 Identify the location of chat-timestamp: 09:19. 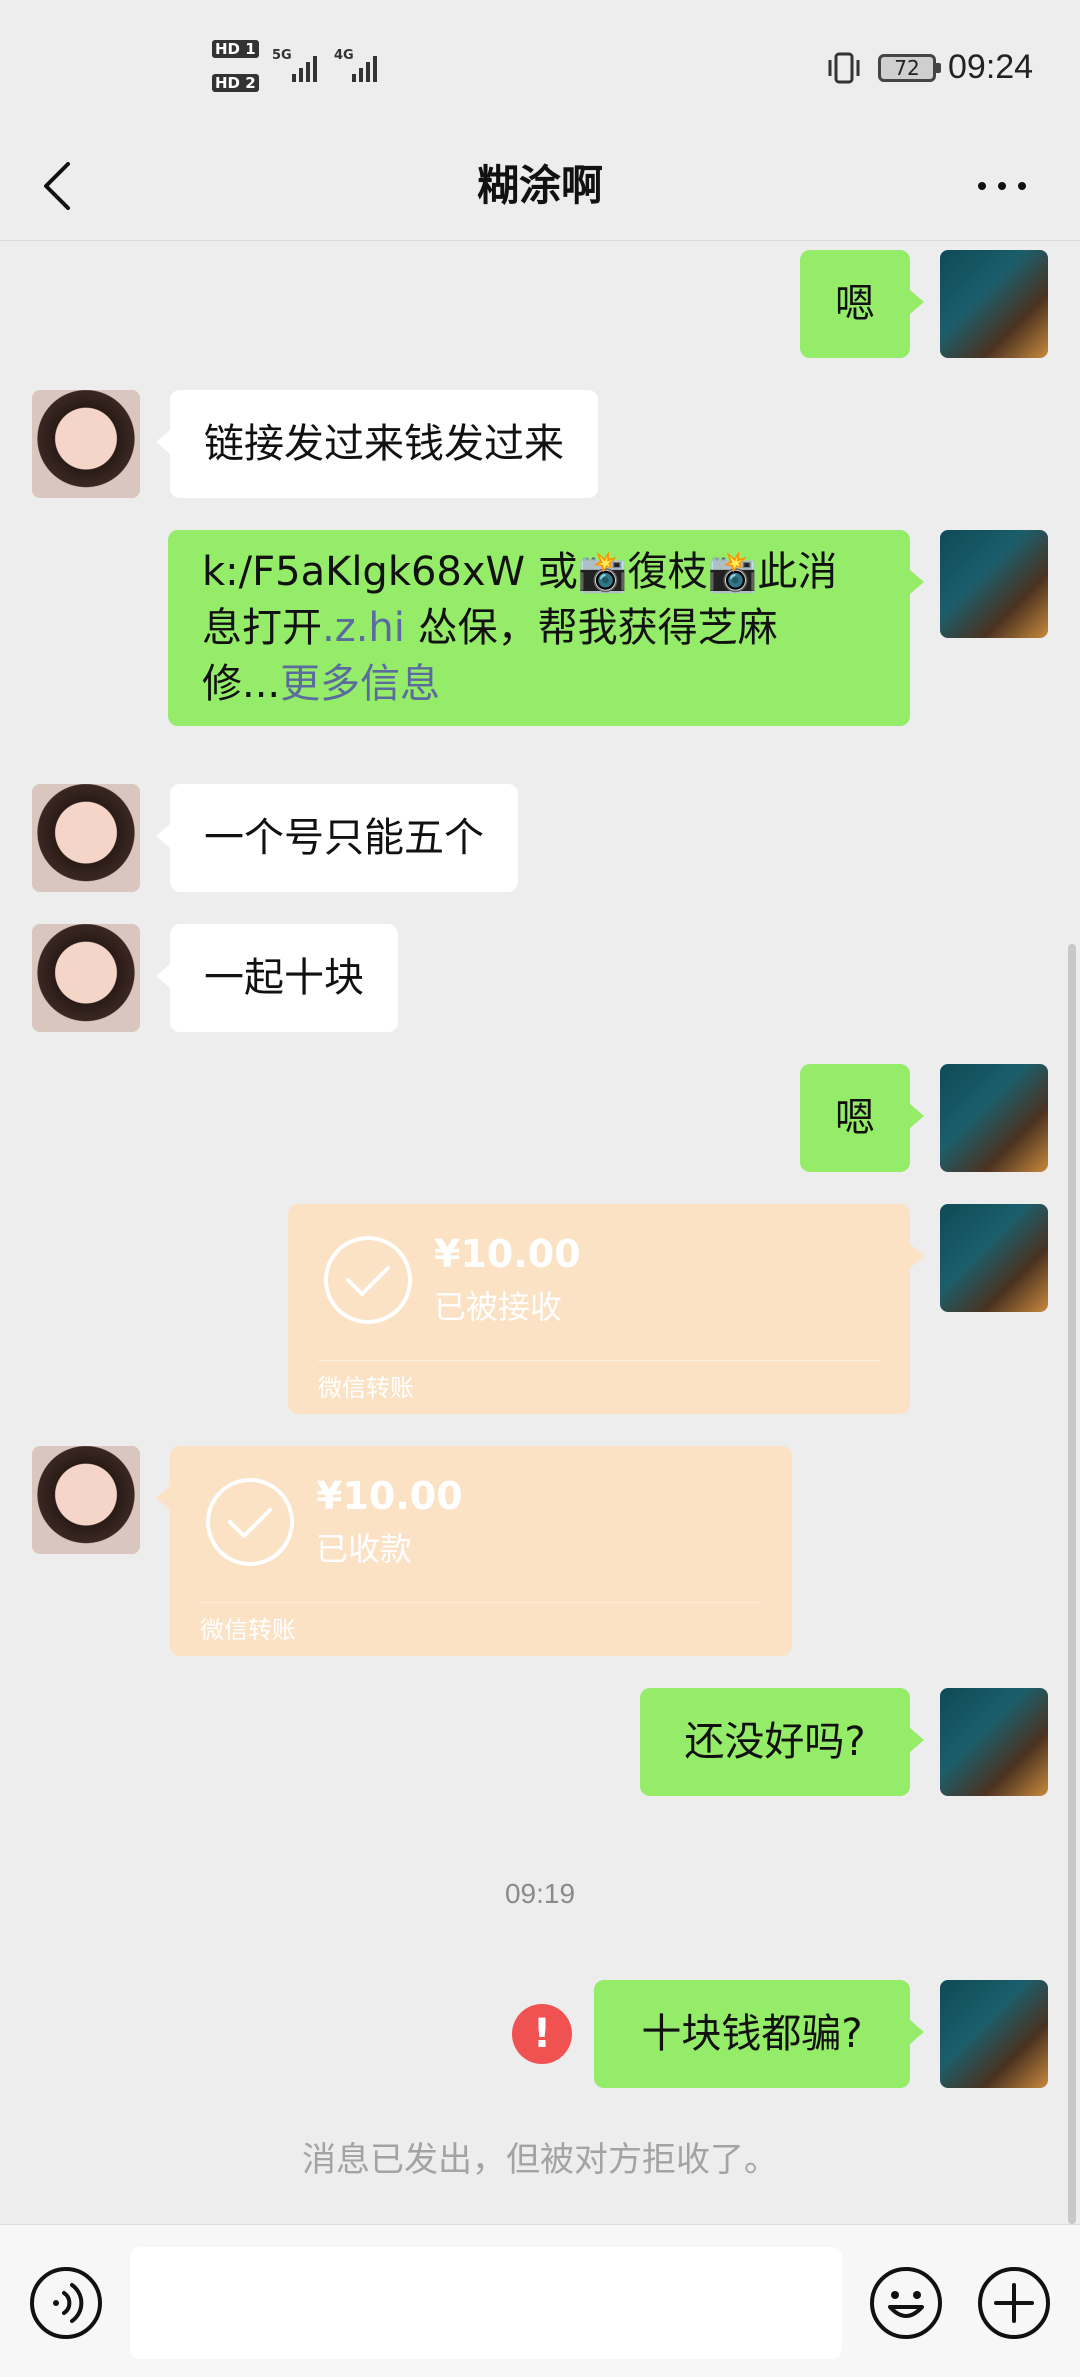
(540, 1893).